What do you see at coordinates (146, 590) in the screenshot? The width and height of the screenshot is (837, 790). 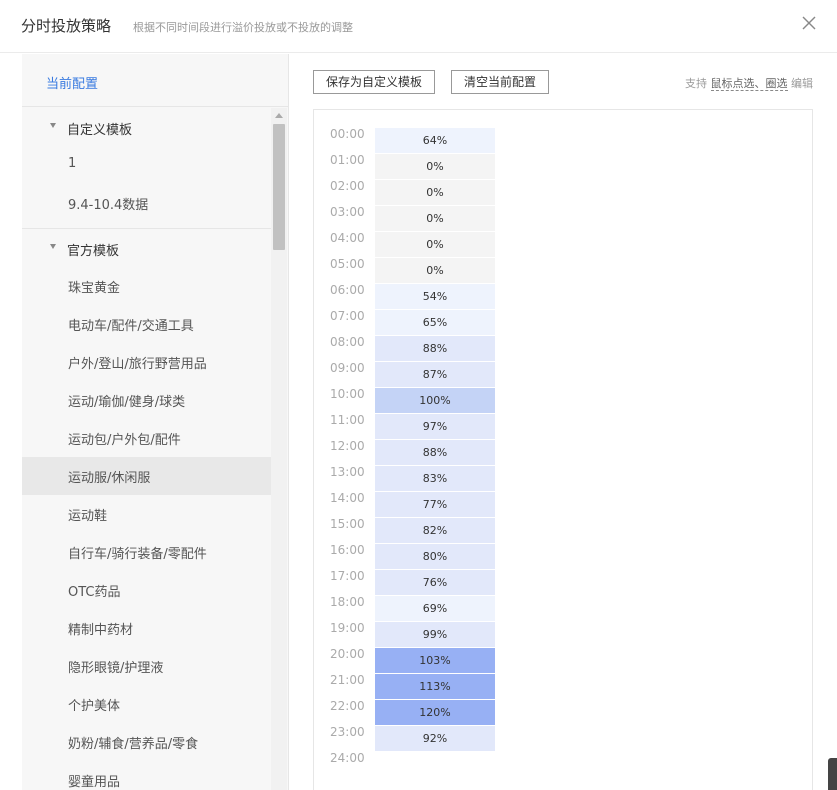 I see `template-item: OTC药品` at bounding box center [146, 590].